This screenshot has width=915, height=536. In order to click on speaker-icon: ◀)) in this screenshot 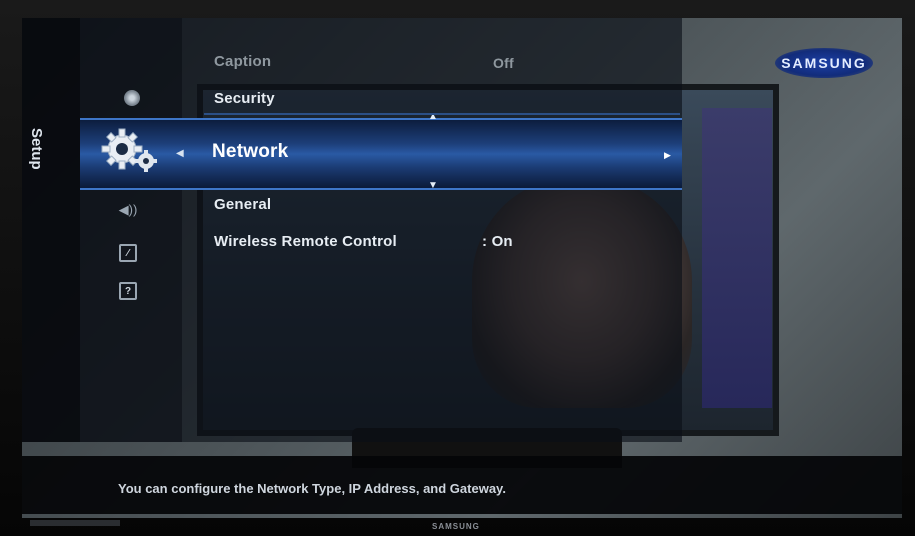, I will do `click(128, 210)`.